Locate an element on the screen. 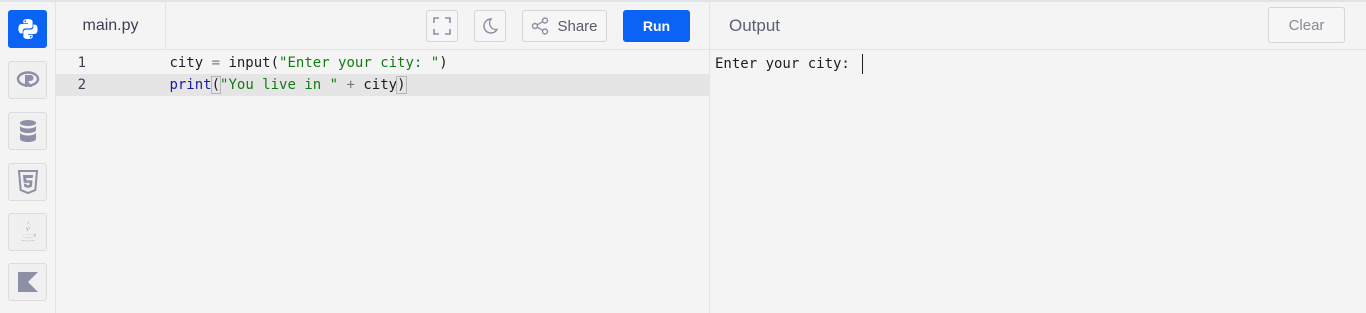 Image resolution: width=1366 pixels, height=313 pixels. language-java is located at coordinates (27, 232).